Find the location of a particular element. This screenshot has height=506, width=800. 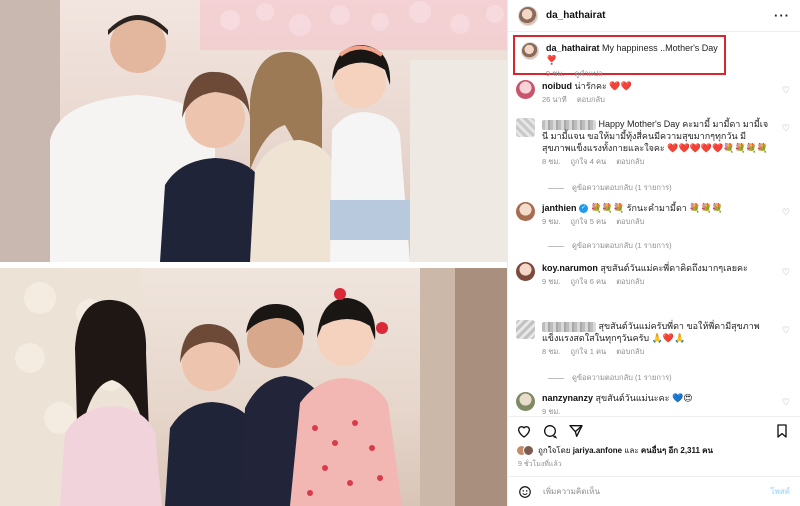

comment-meta: 26 นาที ตอบกลับ is located at coordinates (656, 100).